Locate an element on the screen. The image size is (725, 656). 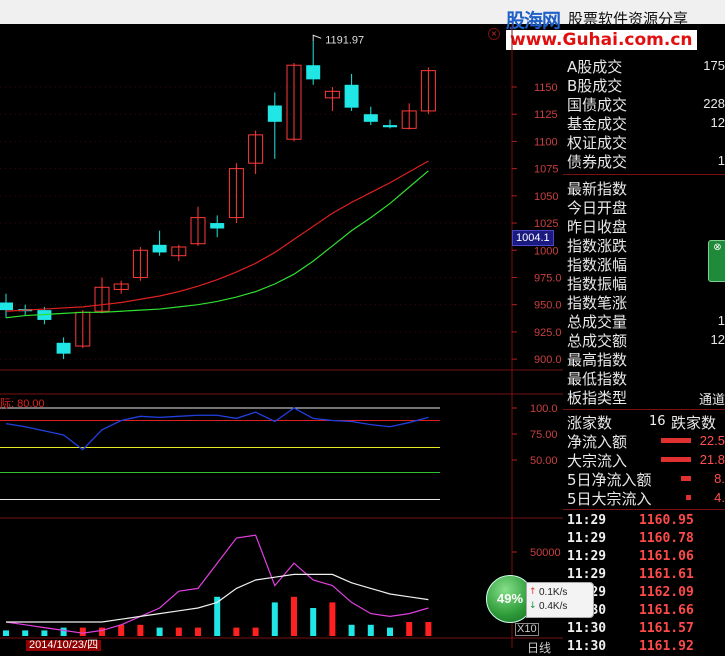
tick-price: 1161.57 is located at coordinates (666, 628).